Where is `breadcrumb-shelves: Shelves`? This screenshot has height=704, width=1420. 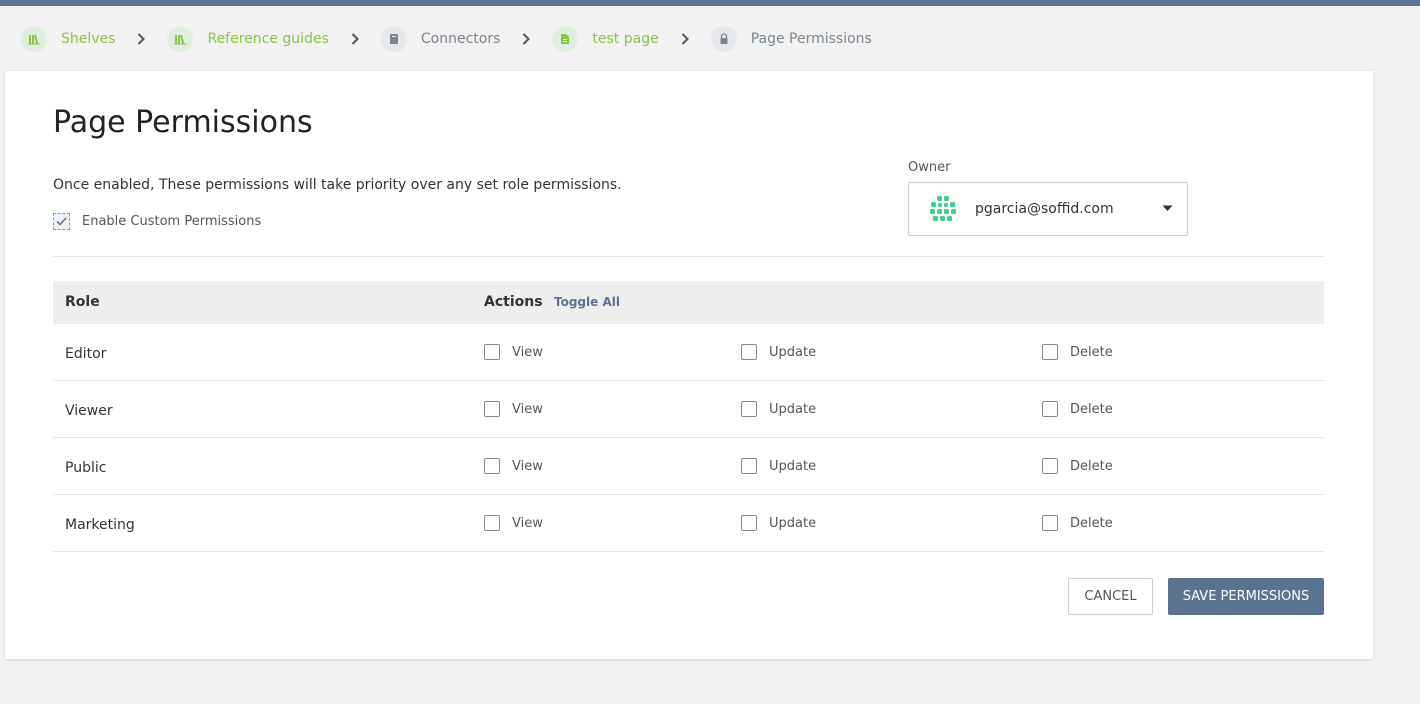
breadcrumb-shelves: Shelves is located at coordinates (68, 39).